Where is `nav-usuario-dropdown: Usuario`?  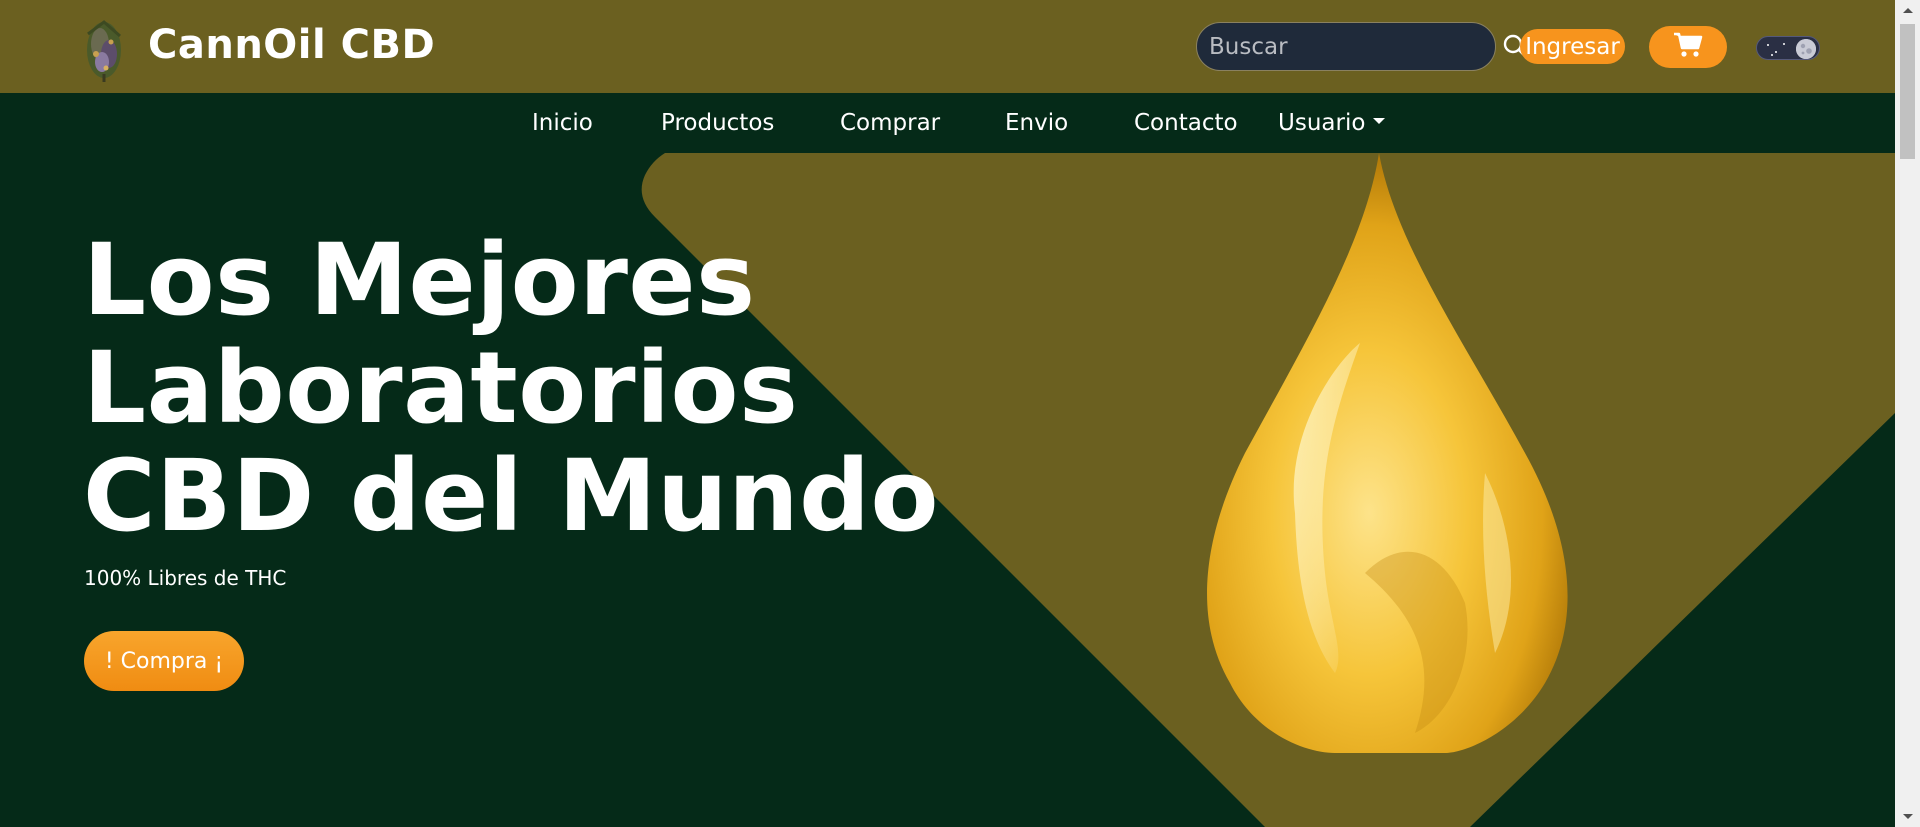
nav-usuario-dropdown: Usuario is located at coordinates (1332, 123).